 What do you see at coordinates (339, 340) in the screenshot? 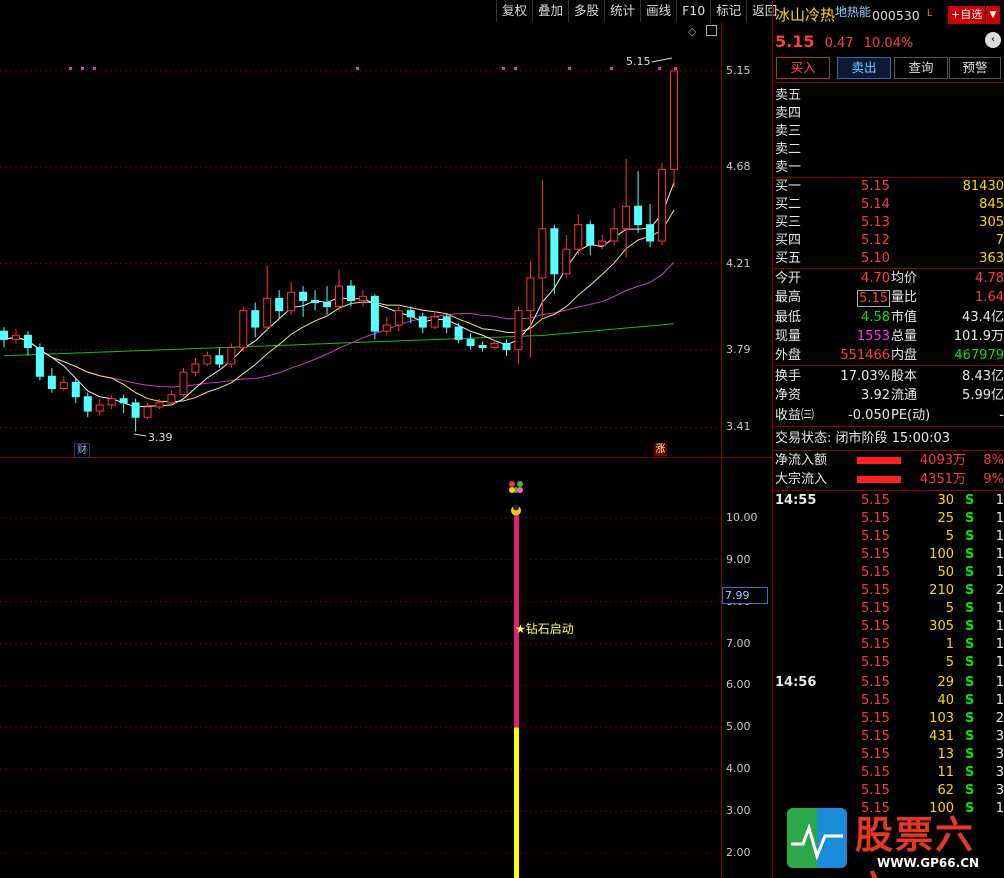
I see `ma60-line` at bounding box center [339, 340].